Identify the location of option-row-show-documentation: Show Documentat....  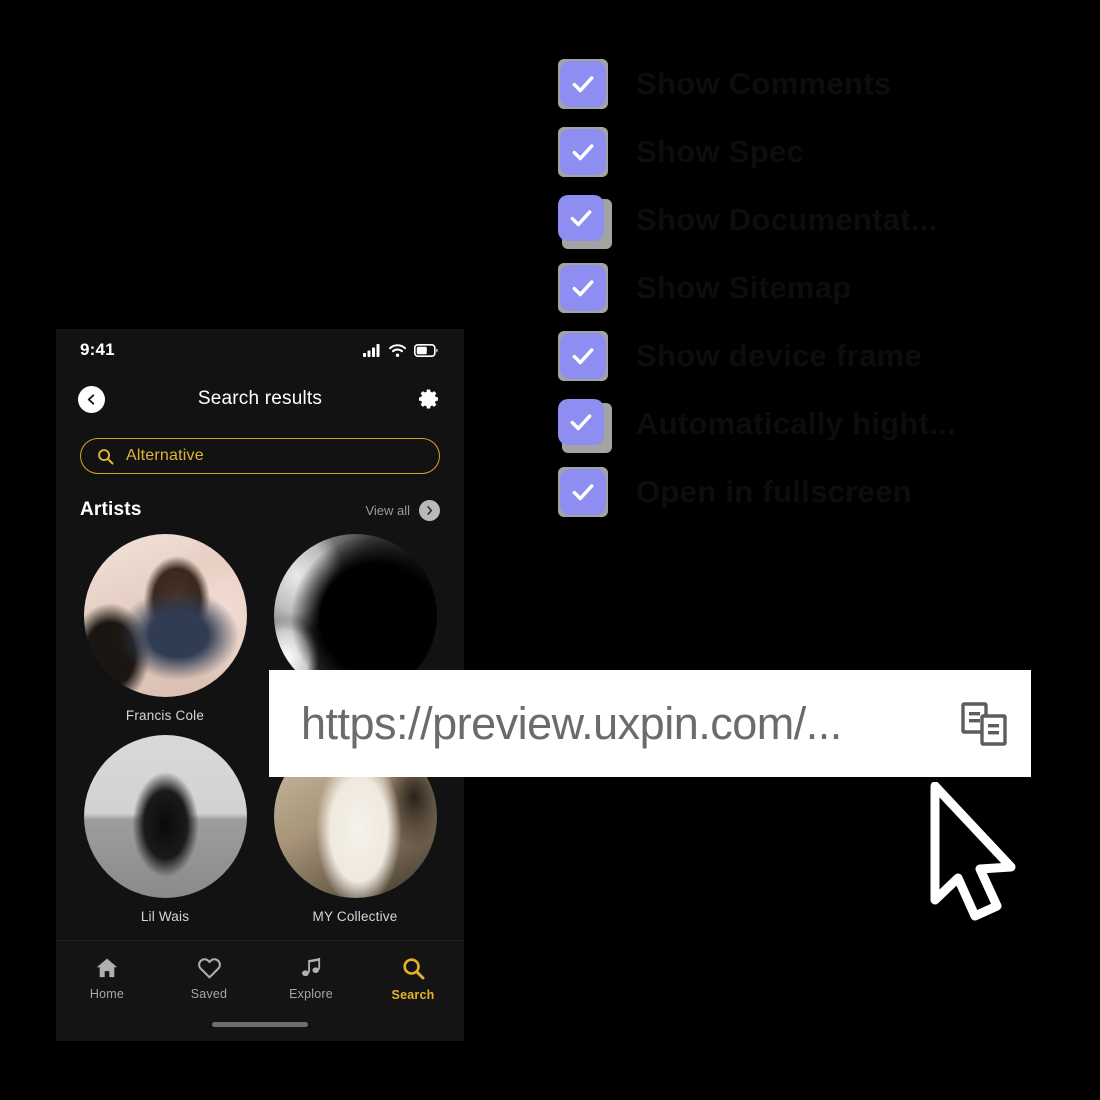
(818, 220).